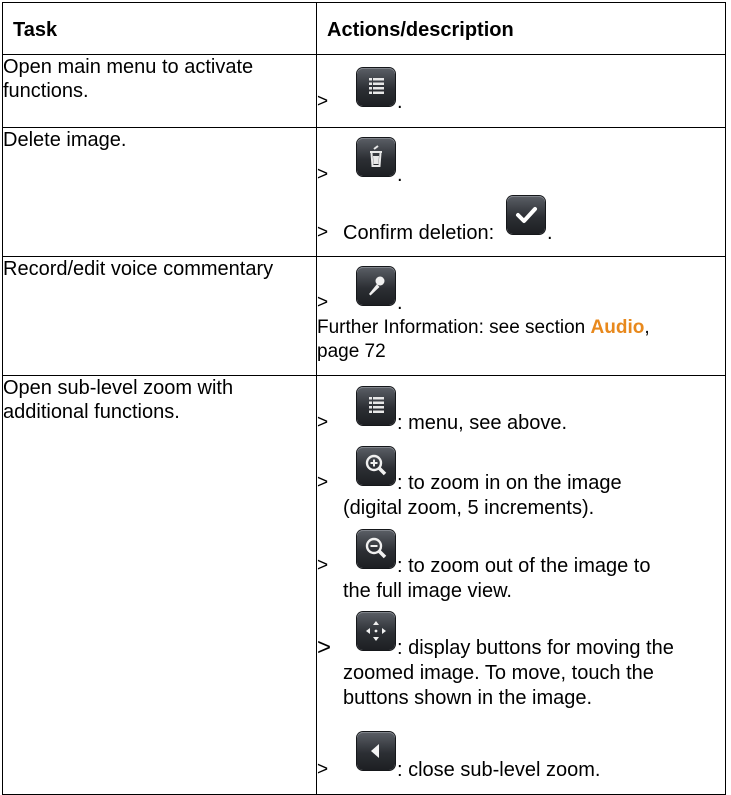  Describe the element at coordinates (524, 566) in the screenshot. I see `step-text: : to zoom out of the image to` at that location.